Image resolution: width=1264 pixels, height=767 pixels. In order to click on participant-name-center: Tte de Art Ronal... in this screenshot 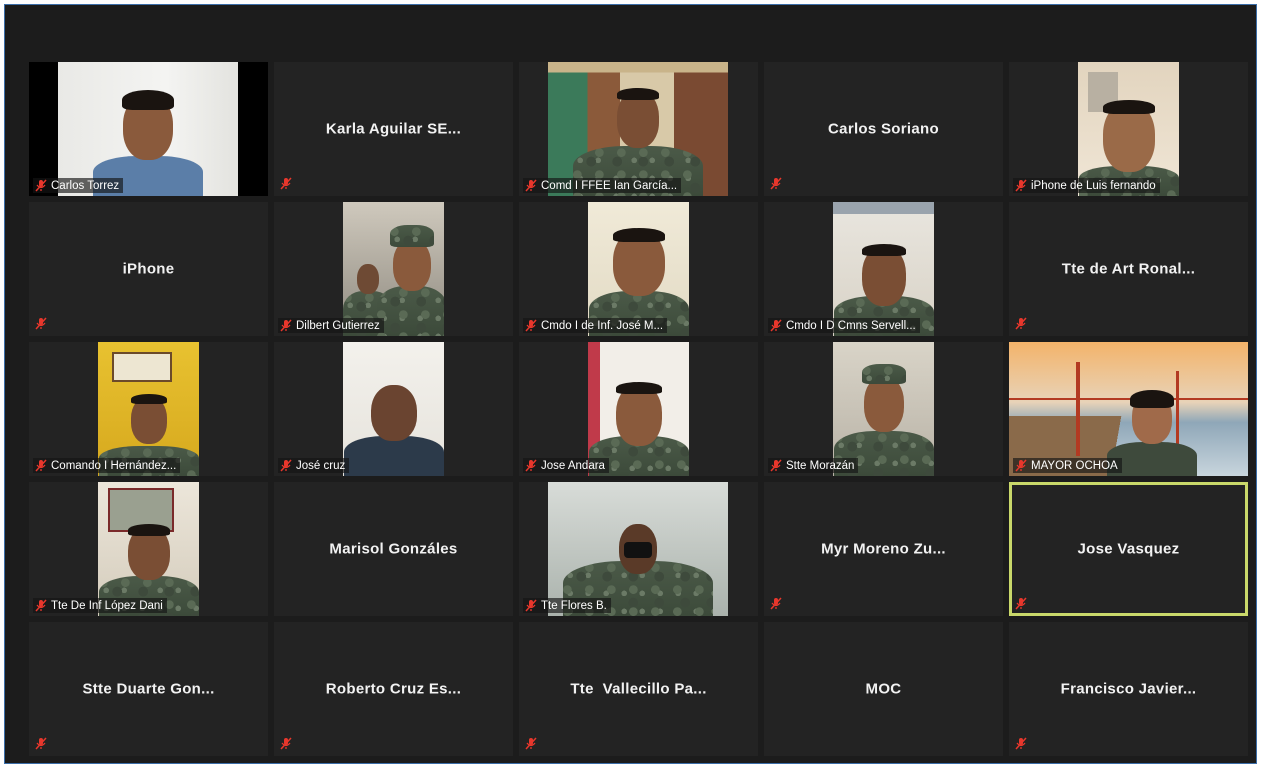, I will do `click(1128, 269)`.